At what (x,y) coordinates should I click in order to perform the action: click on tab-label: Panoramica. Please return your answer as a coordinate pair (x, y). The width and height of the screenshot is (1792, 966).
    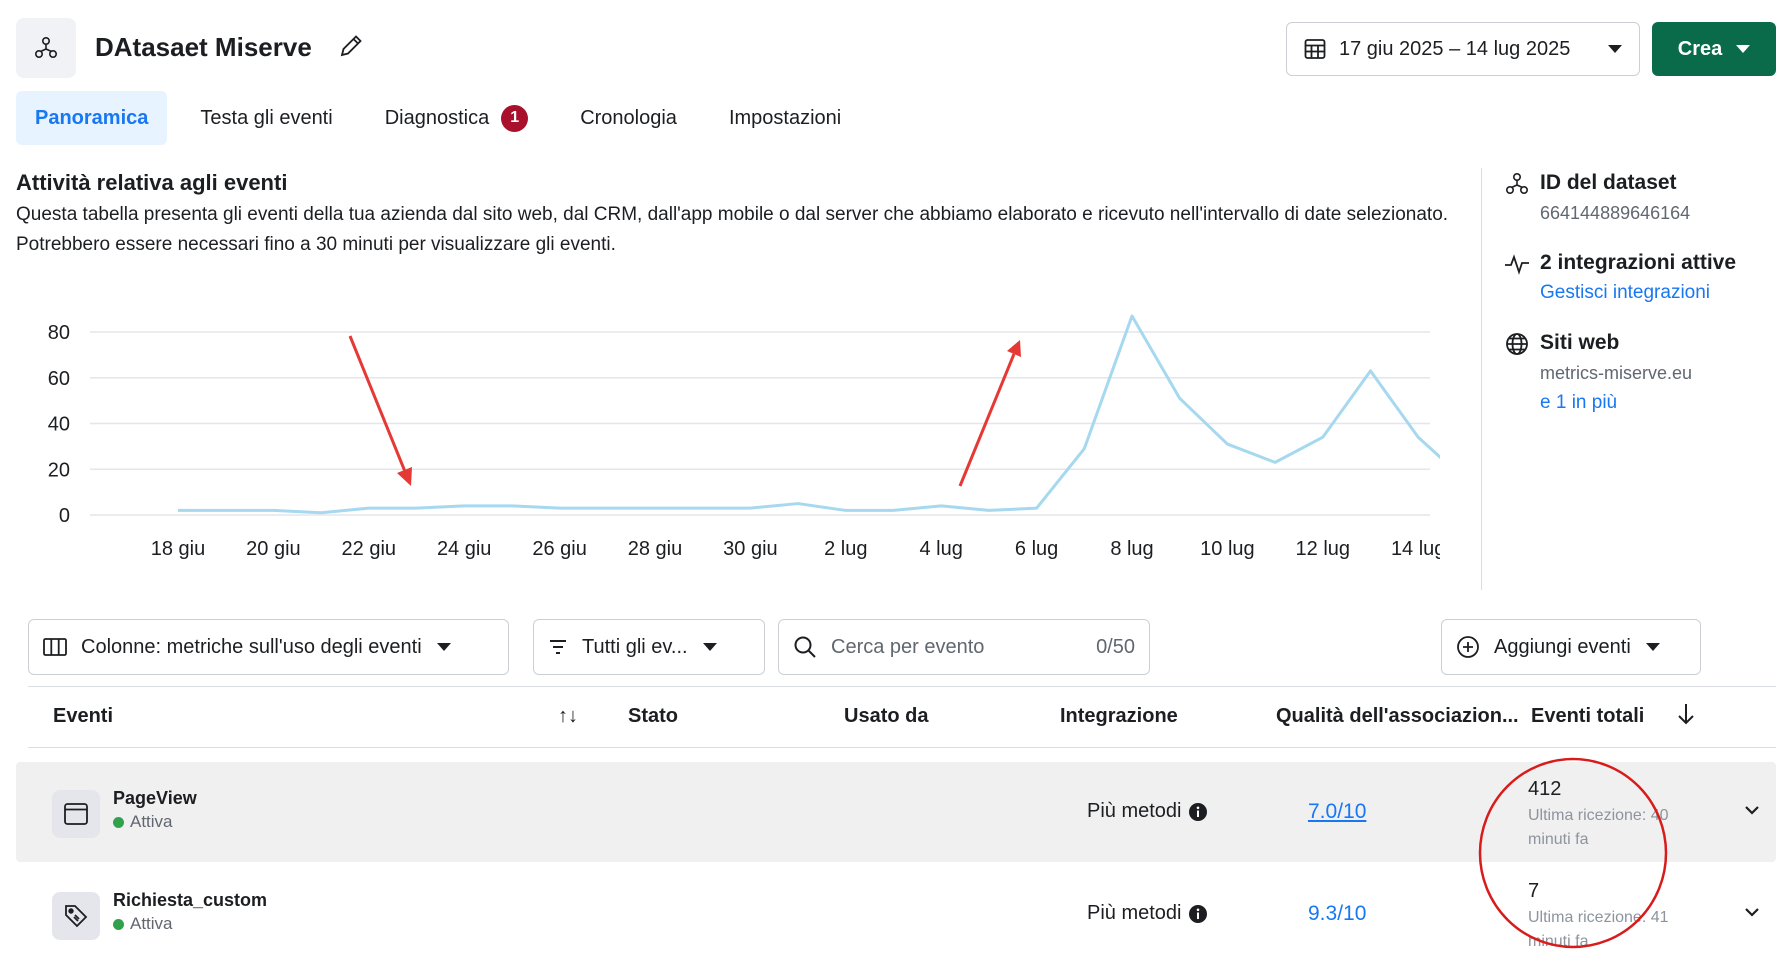
    Looking at the image, I should click on (92, 117).